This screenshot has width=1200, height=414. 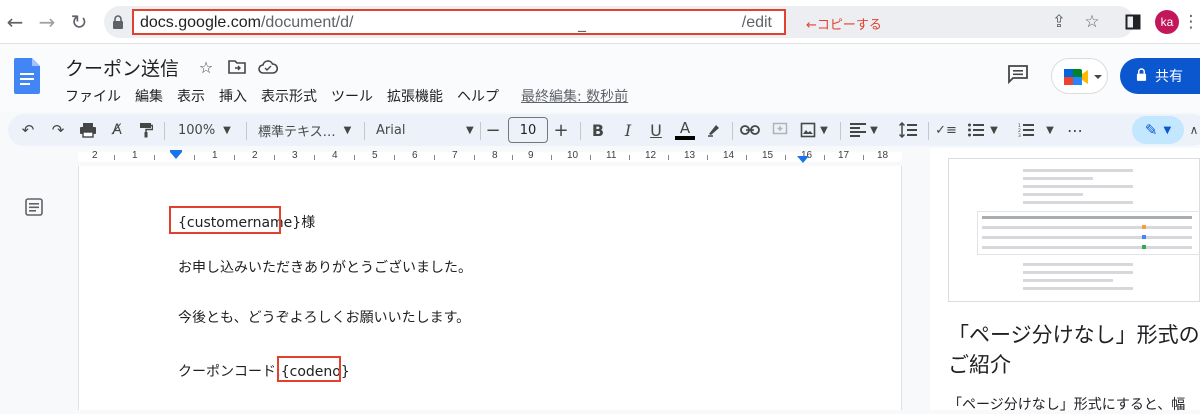 What do you see at coordinates (122, 67) in the screenshot?
I see `document-title: クーポン送信` at bounding box center [122, 67].